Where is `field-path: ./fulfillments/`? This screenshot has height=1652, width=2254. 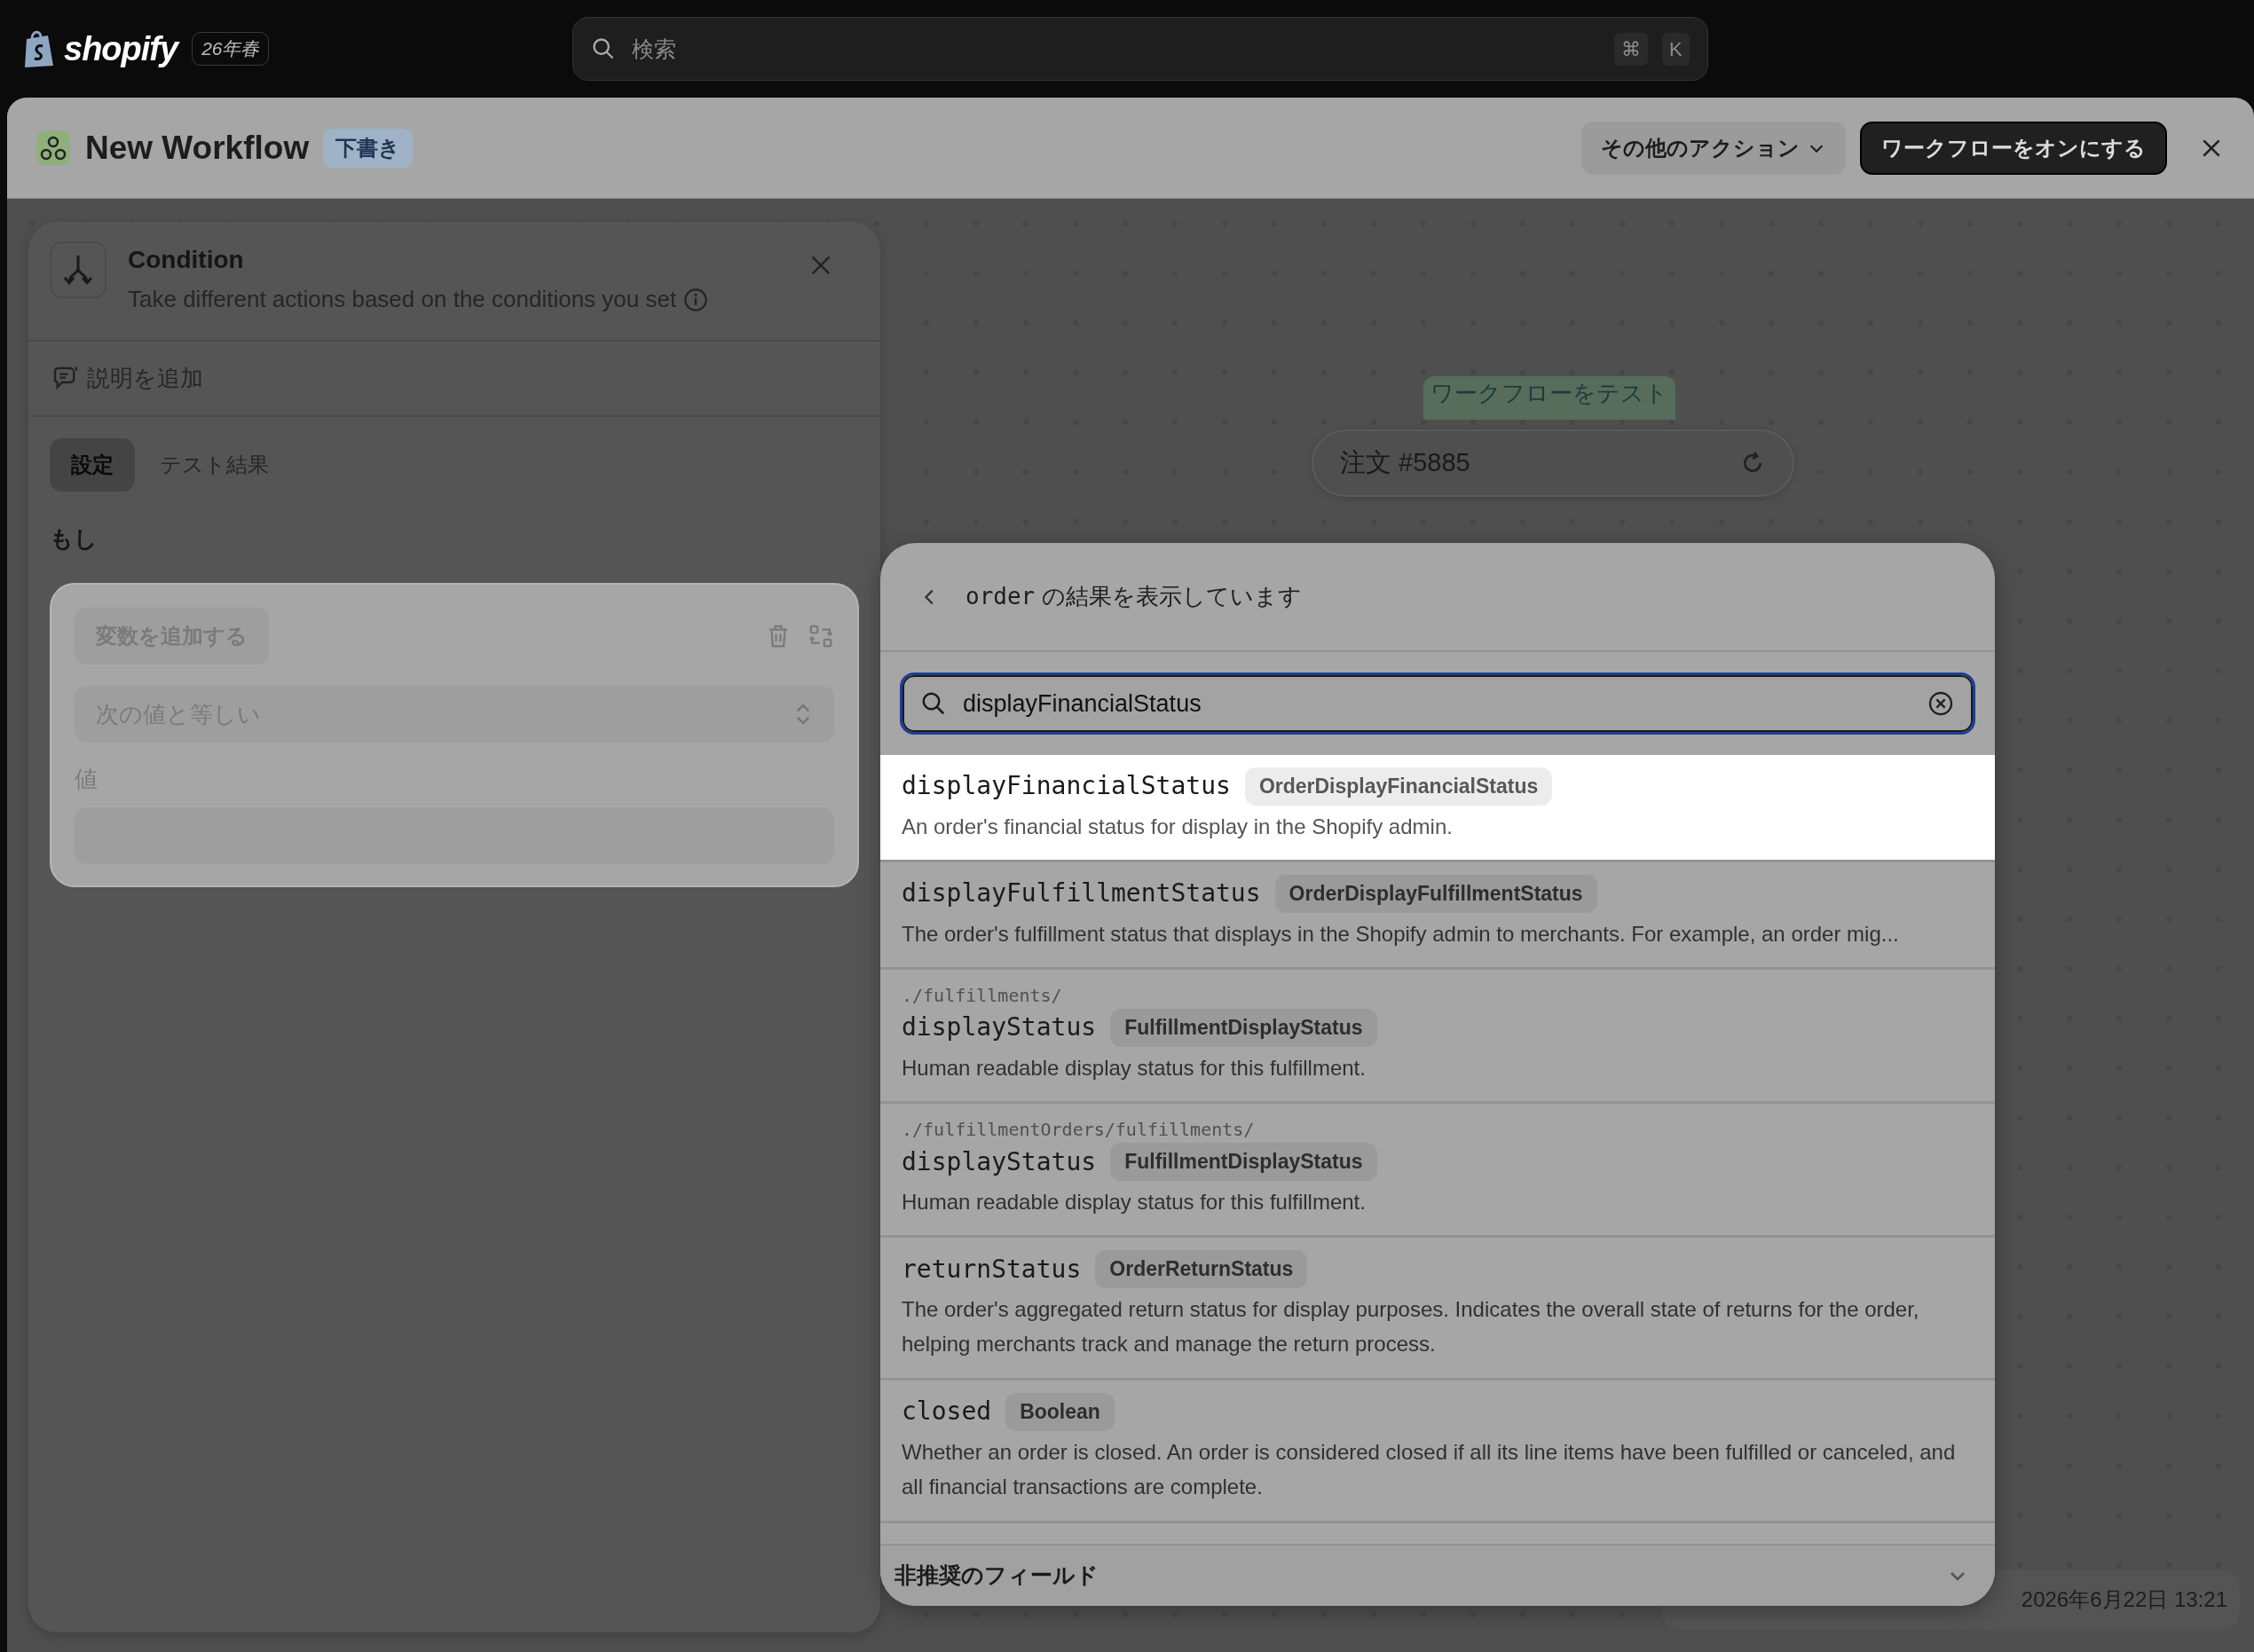 field-path: ./fulfillments/ is located at coordinates (982, 996).